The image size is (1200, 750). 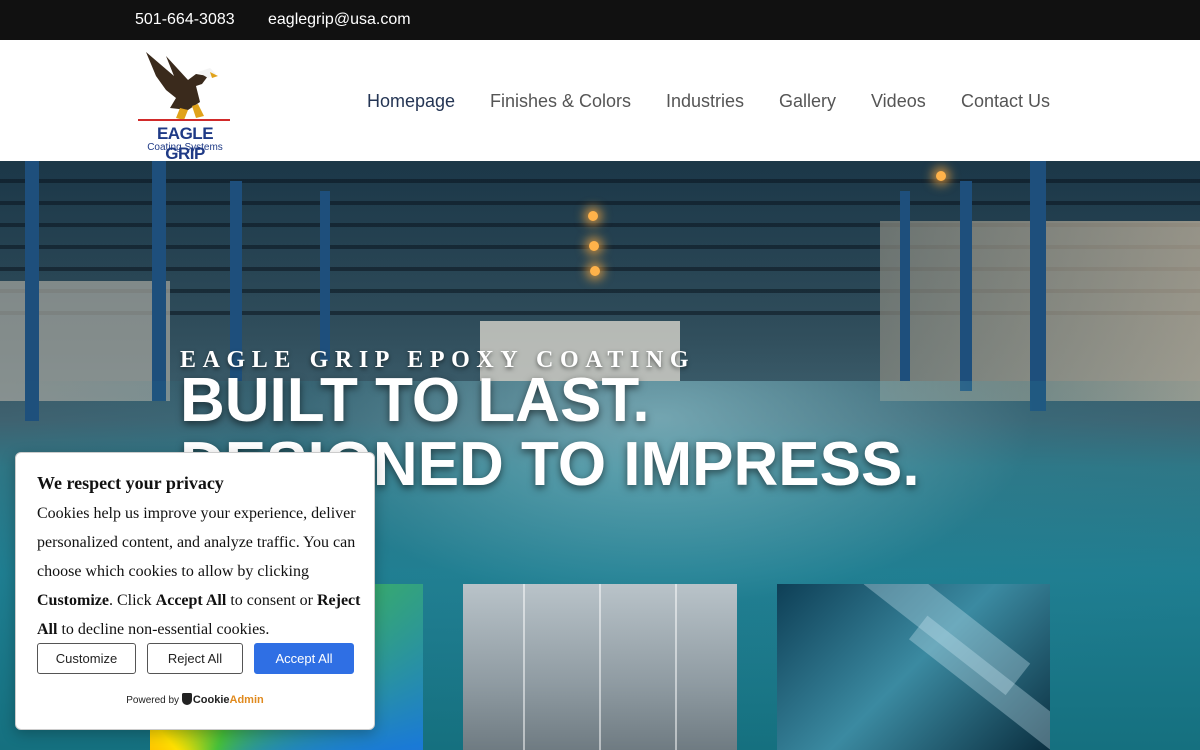 I want to click on shield-icon, so click(x=186, y=699).